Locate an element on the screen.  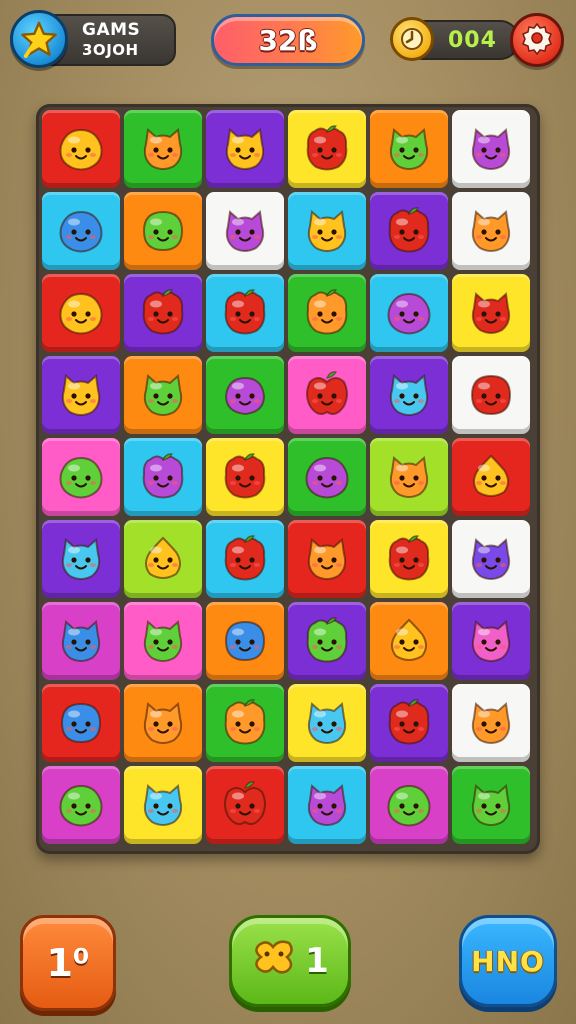
booster-icon is located at coordinates (275, 961).